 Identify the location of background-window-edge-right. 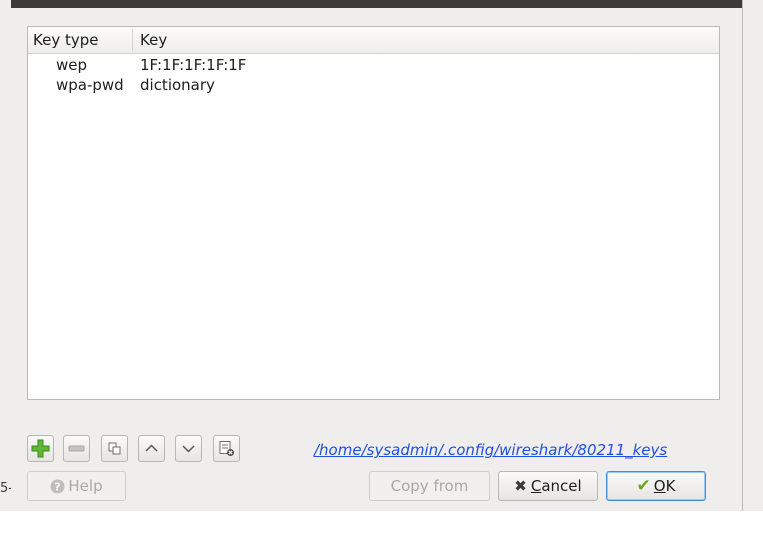
(752, 255).